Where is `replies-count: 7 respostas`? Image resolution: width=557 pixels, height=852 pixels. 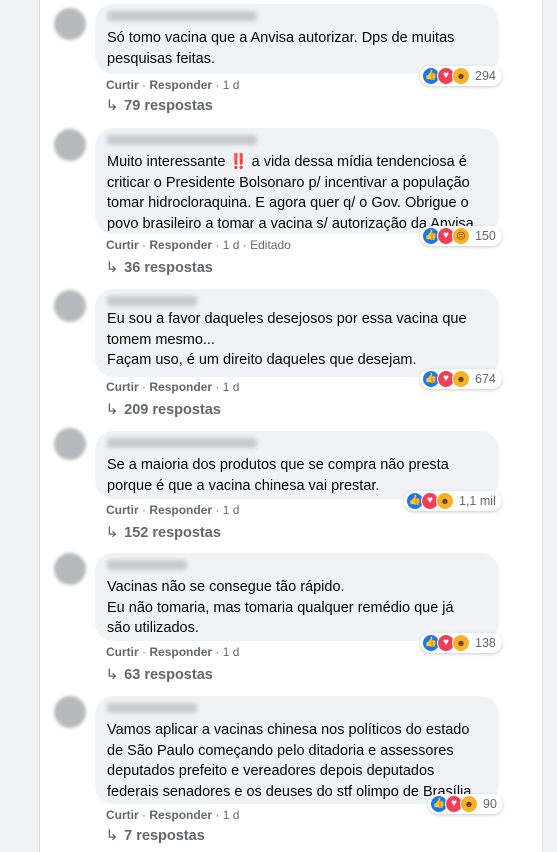 replies-count: 7 respostas is located at coordinates (164, 836).